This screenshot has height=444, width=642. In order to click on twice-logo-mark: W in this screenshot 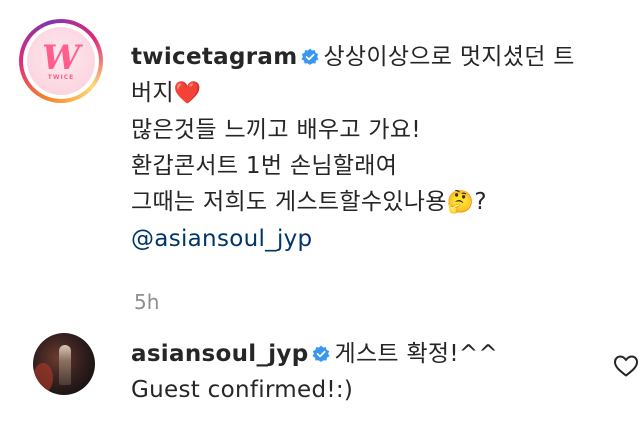, I will do `click(61, 58)`.